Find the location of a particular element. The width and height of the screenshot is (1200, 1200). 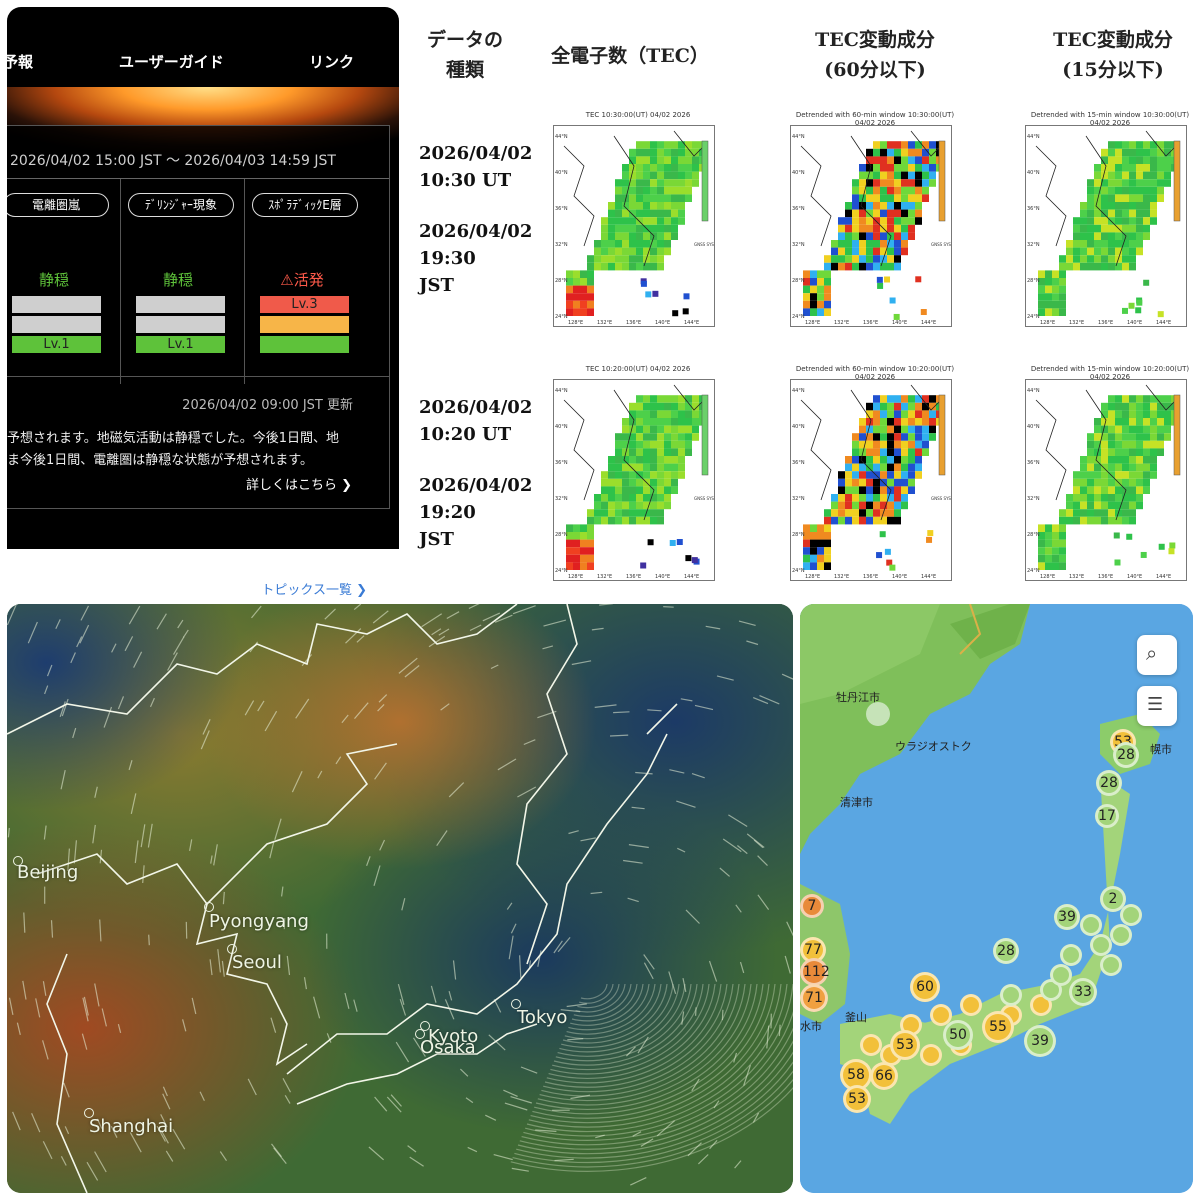

quake-cluster-marker: 7 is located at coordinates (812, 906).